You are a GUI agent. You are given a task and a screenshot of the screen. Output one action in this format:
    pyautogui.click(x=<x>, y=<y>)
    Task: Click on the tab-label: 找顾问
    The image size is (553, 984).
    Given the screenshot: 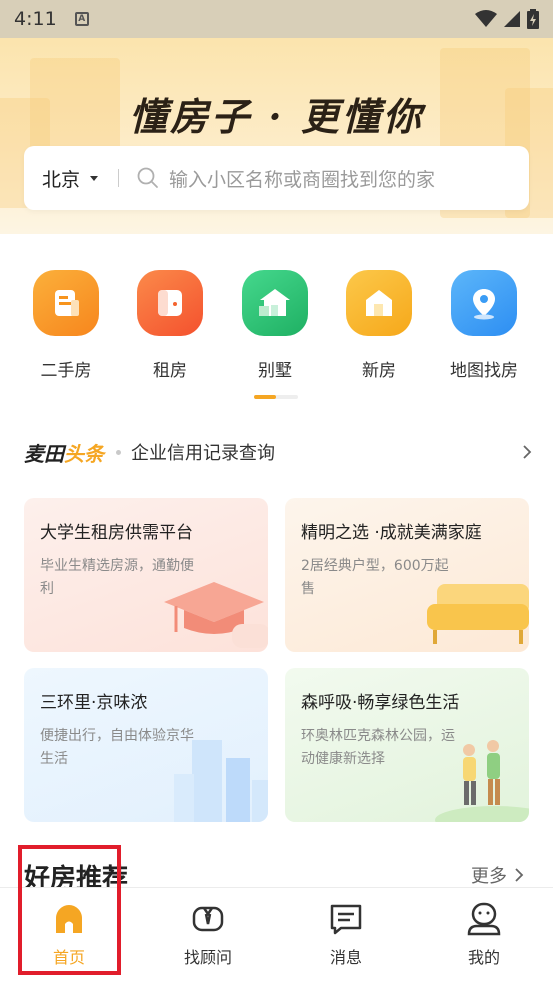 What is the action you would take?
    pyautogui.click(x=207, y=957)
    